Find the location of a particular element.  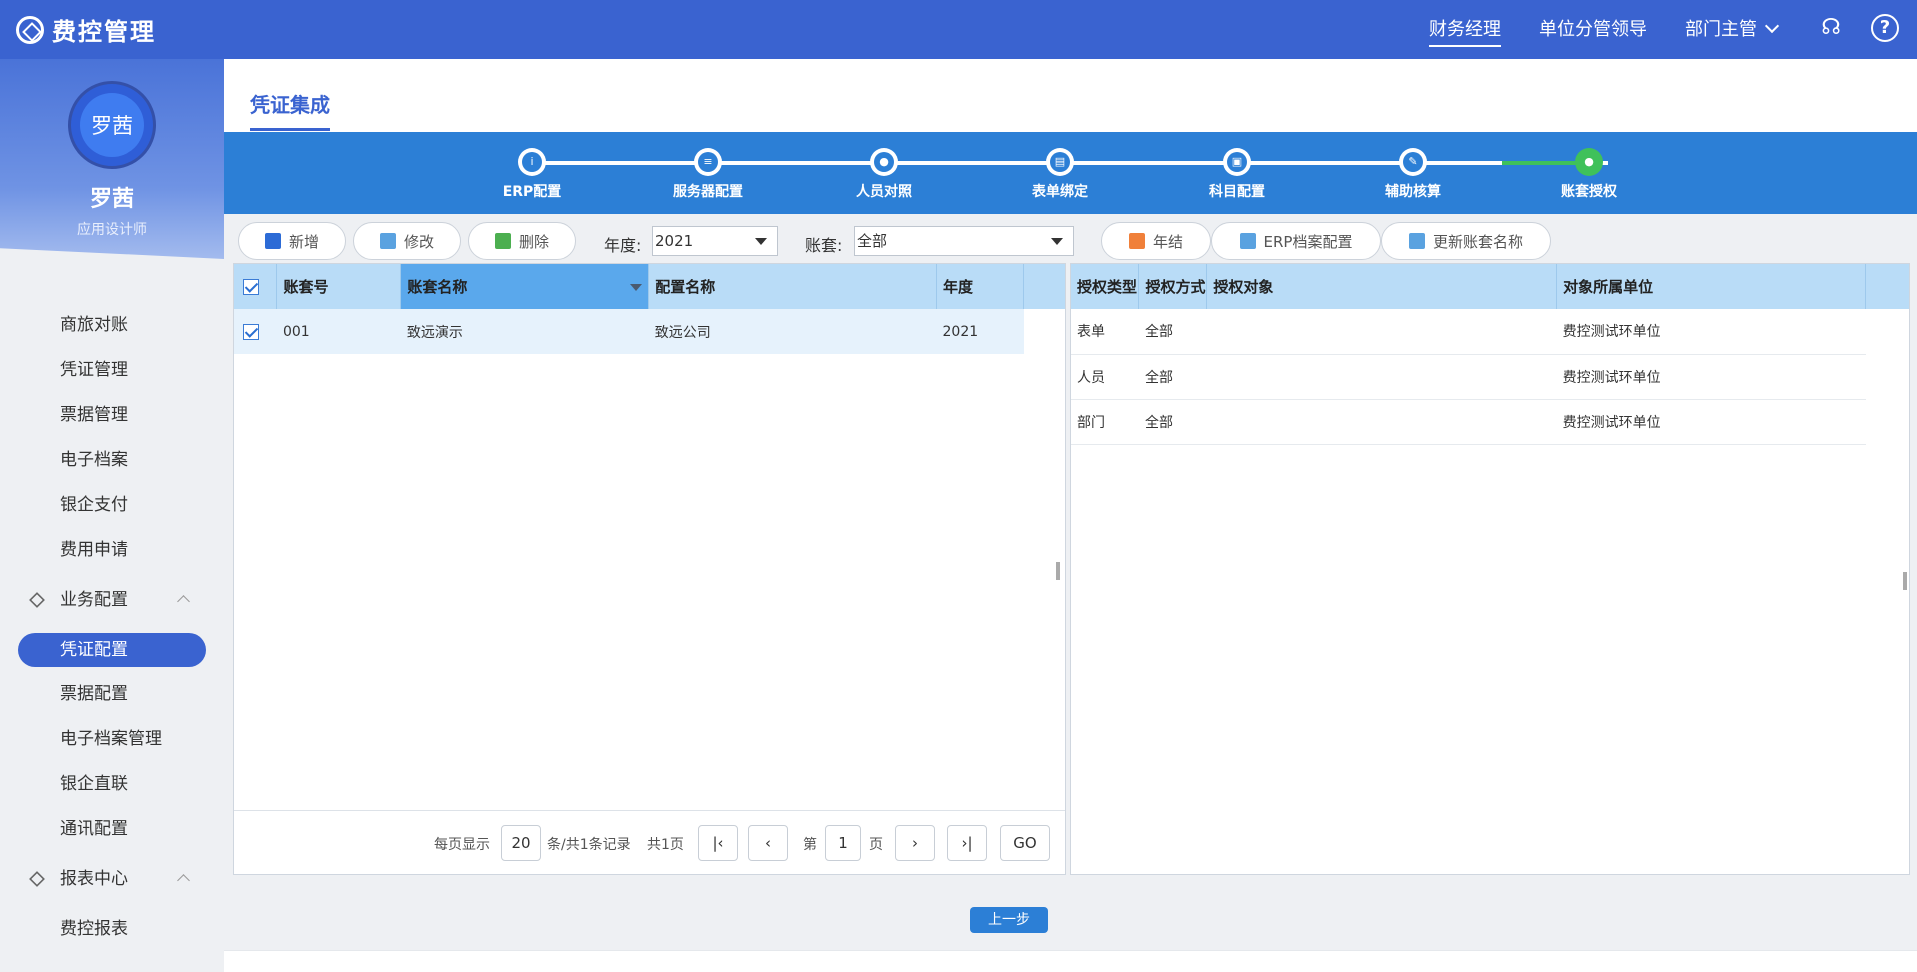

app-logo: 费控管理 is located at coordinates (86, 29).